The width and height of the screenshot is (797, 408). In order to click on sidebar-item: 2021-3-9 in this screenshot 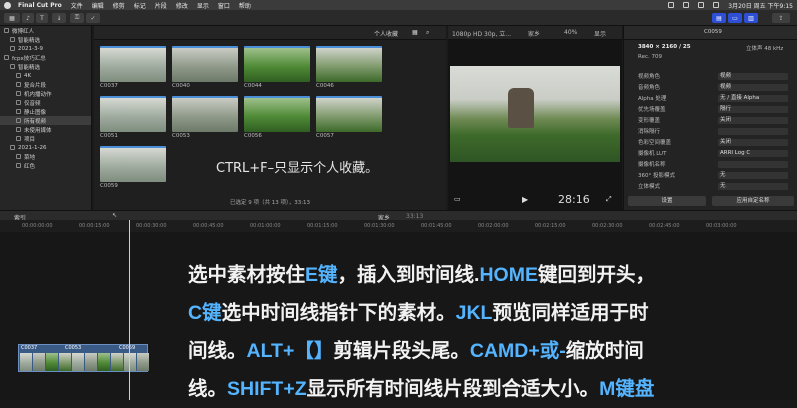, I will do `click(45, 48)`.